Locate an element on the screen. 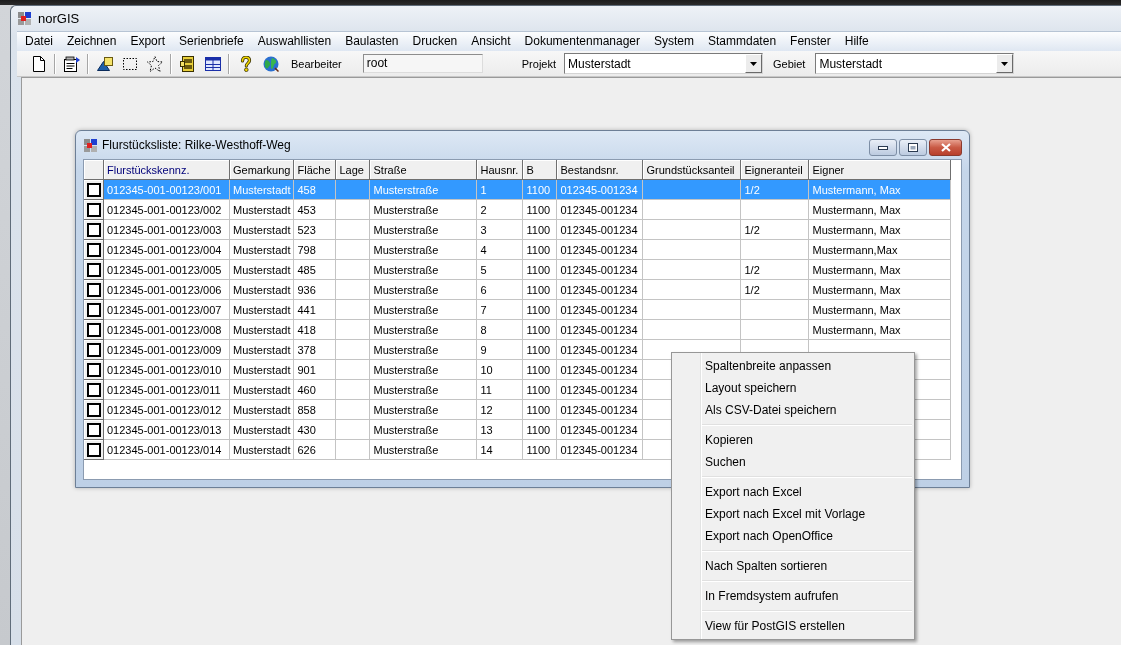 This screenshot has height=645, width=1121. menu-item: Export nach Excel mit Vorlage is located at coordinates (793, 514).